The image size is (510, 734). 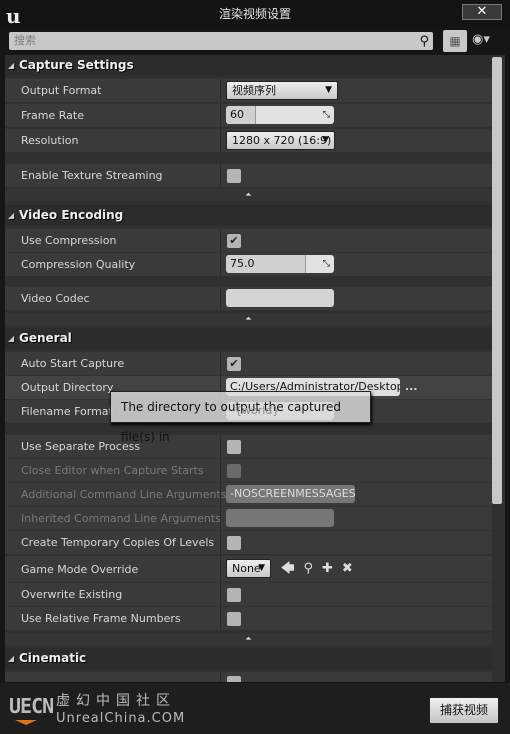 I want to click on game-mode-dropdown: None ▼, so click(x=248, y=568).